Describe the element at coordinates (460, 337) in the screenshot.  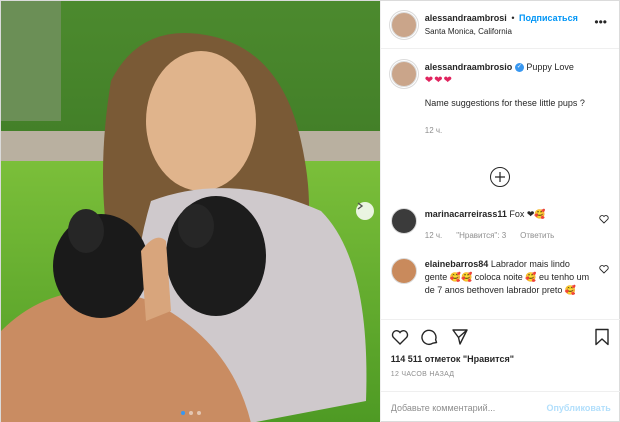
I see `share-paper-plane-icon` at that location.